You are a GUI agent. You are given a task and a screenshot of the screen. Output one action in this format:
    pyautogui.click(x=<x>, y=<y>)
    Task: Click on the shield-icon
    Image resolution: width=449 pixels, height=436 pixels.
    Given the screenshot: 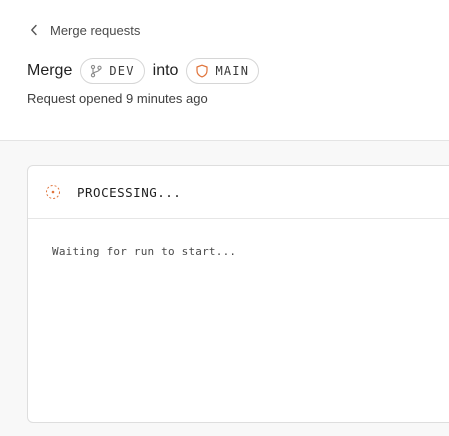 What is the action you would take?
    pyautogui.click(x=202, y=71)
    